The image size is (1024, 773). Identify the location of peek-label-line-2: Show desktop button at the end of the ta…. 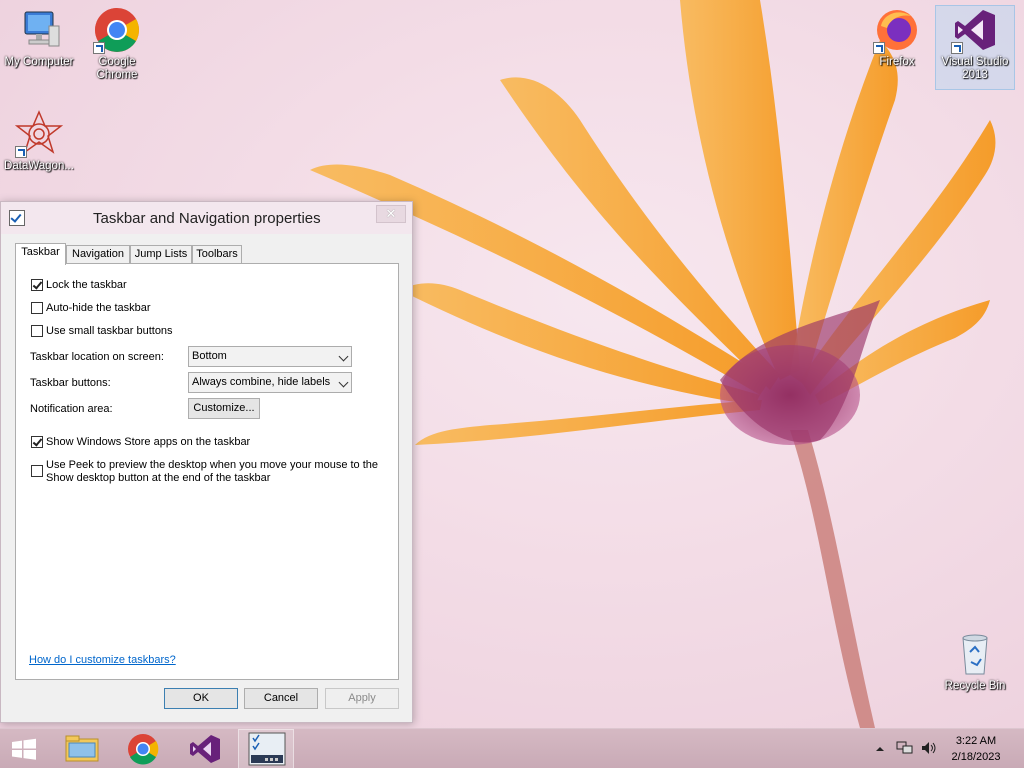
(158, 478).